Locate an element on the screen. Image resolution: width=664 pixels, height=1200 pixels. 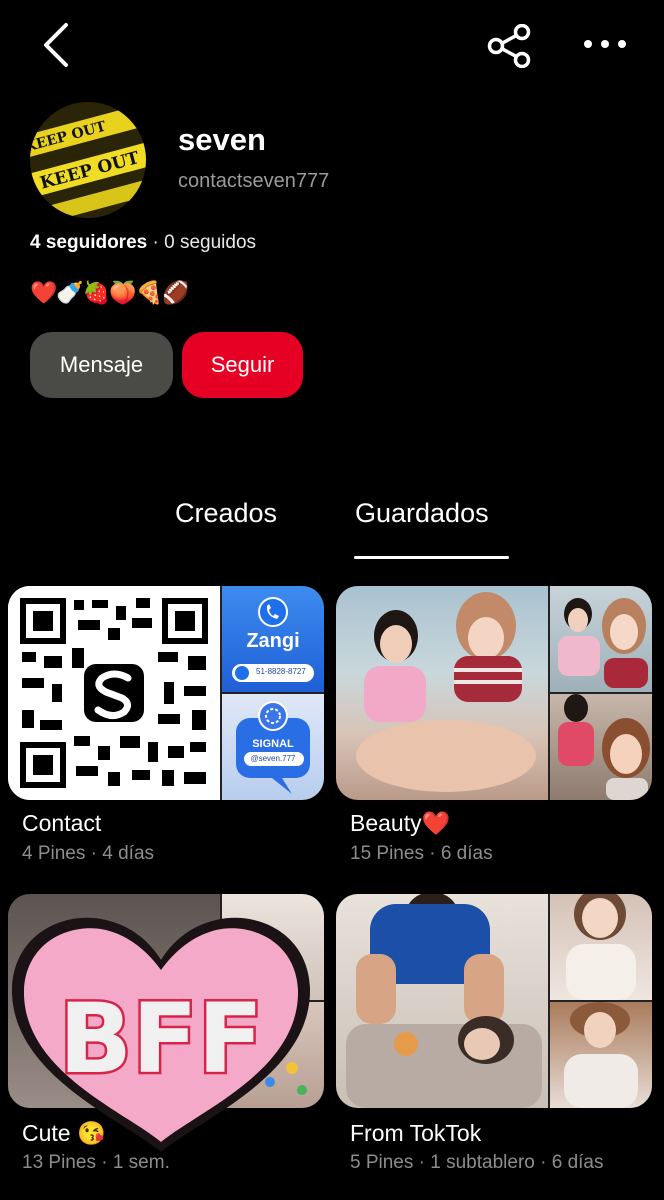
board-meta: 13 Pines · 1 sem. is located at coordinates (96, 1162).